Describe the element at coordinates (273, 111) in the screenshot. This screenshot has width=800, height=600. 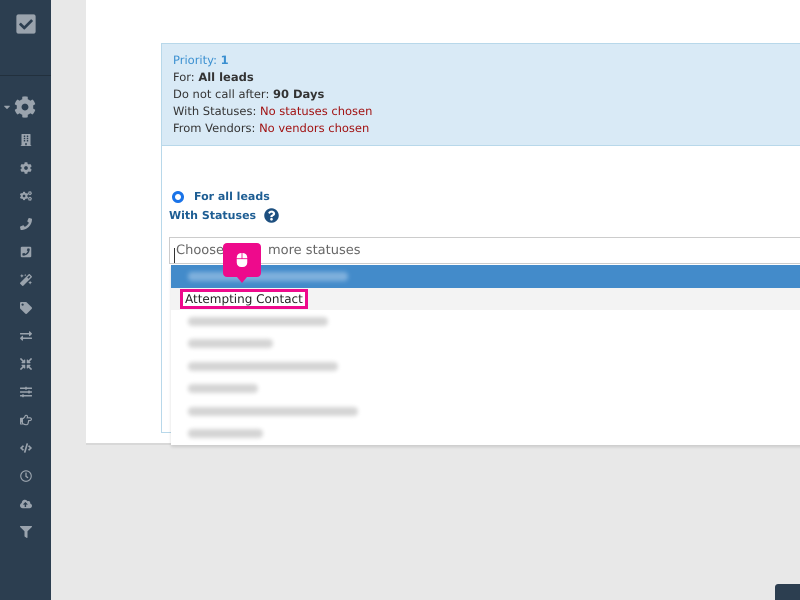
I see `statuses-text: With Statuses: No statuses chosen` at that location.